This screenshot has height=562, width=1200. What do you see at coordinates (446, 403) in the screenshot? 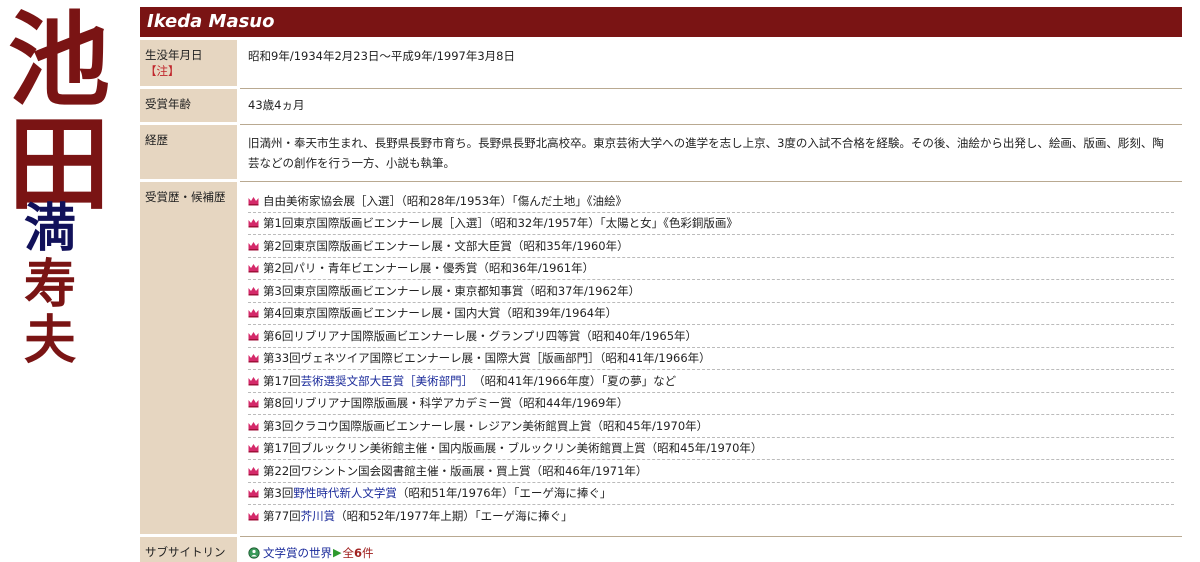
I see `award-text: 第8回リブリアナ国際版画展・科学アカデミー賞（昭和44年/1969年）` at bounding box center [446, 403].